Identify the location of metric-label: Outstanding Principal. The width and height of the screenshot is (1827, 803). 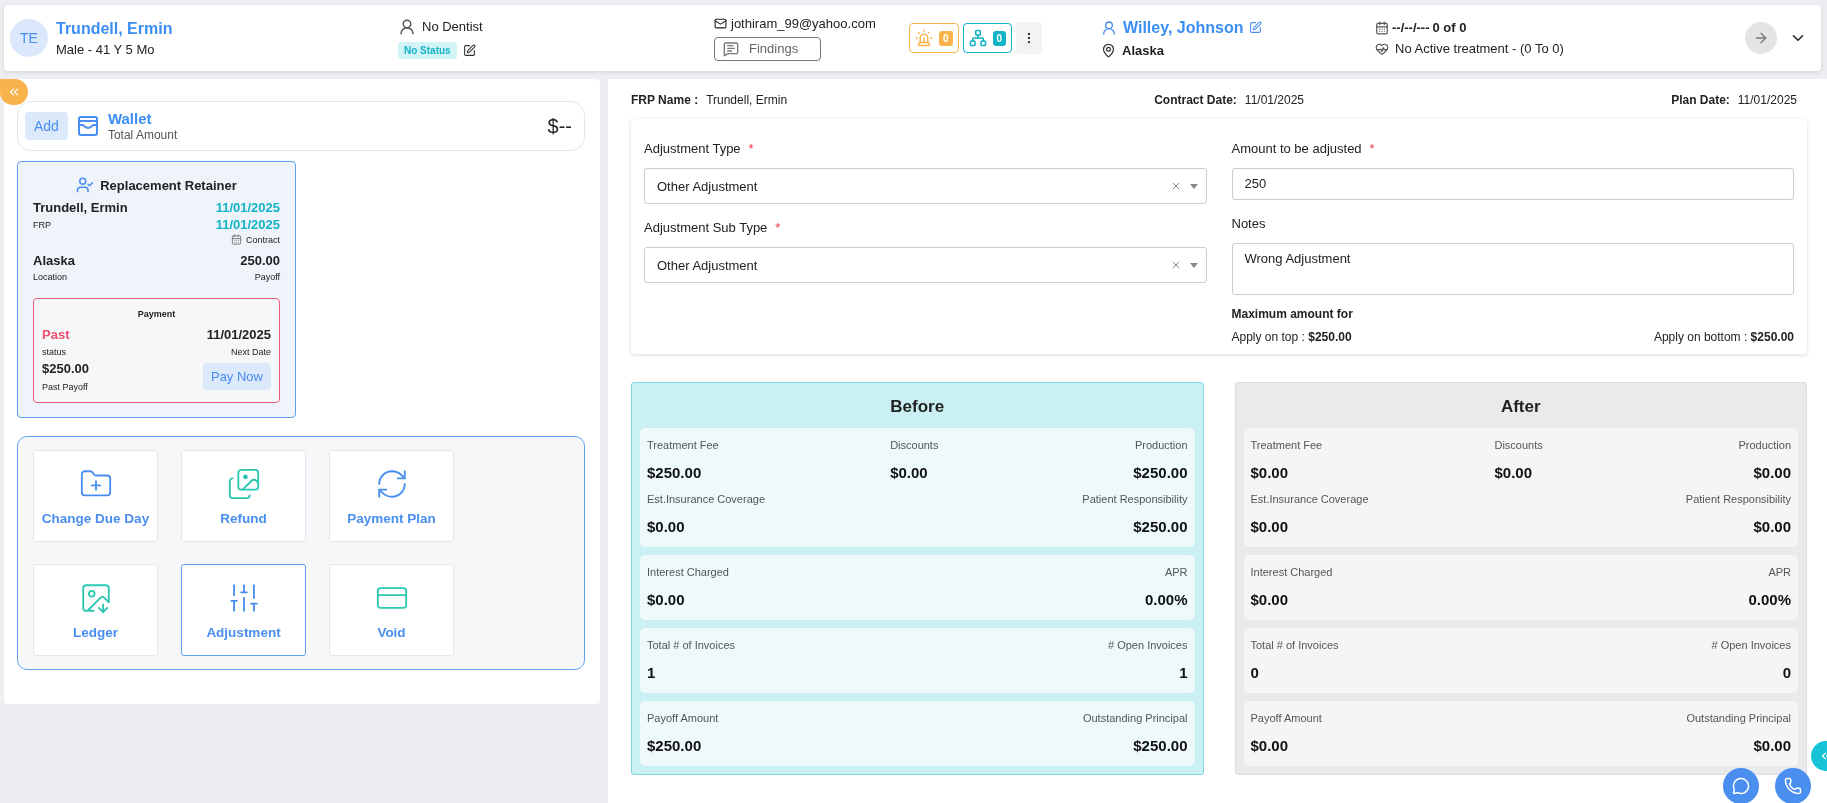
(1738, 718).